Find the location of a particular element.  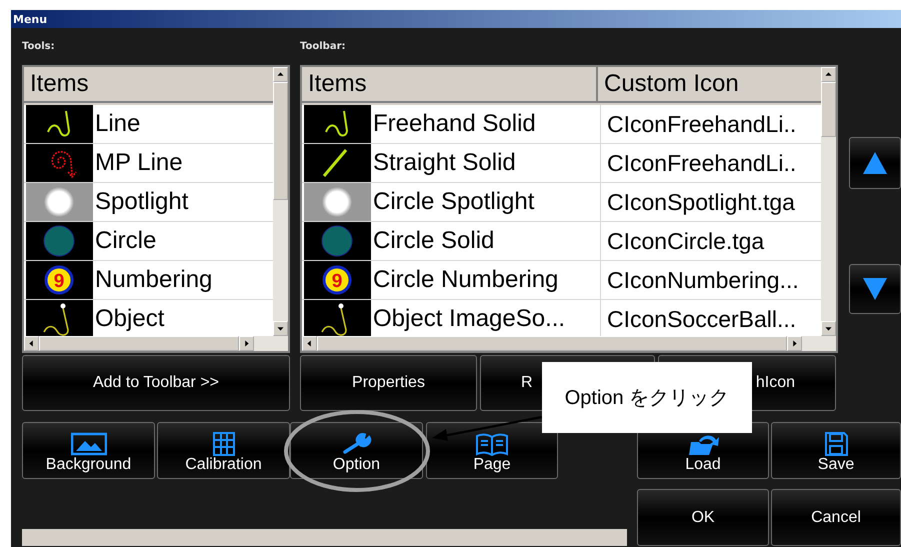

custom-icon-name: CIconSpotlight.tga is located at coordinates (701, 202).